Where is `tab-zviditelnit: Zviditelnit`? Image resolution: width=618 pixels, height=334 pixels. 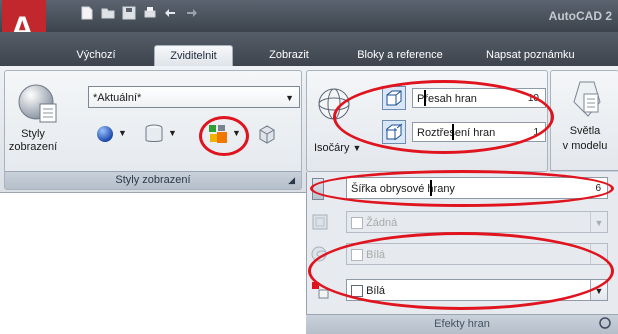 tab-zviditelnit: Zviditelnit is located at coordinates (193, 55).